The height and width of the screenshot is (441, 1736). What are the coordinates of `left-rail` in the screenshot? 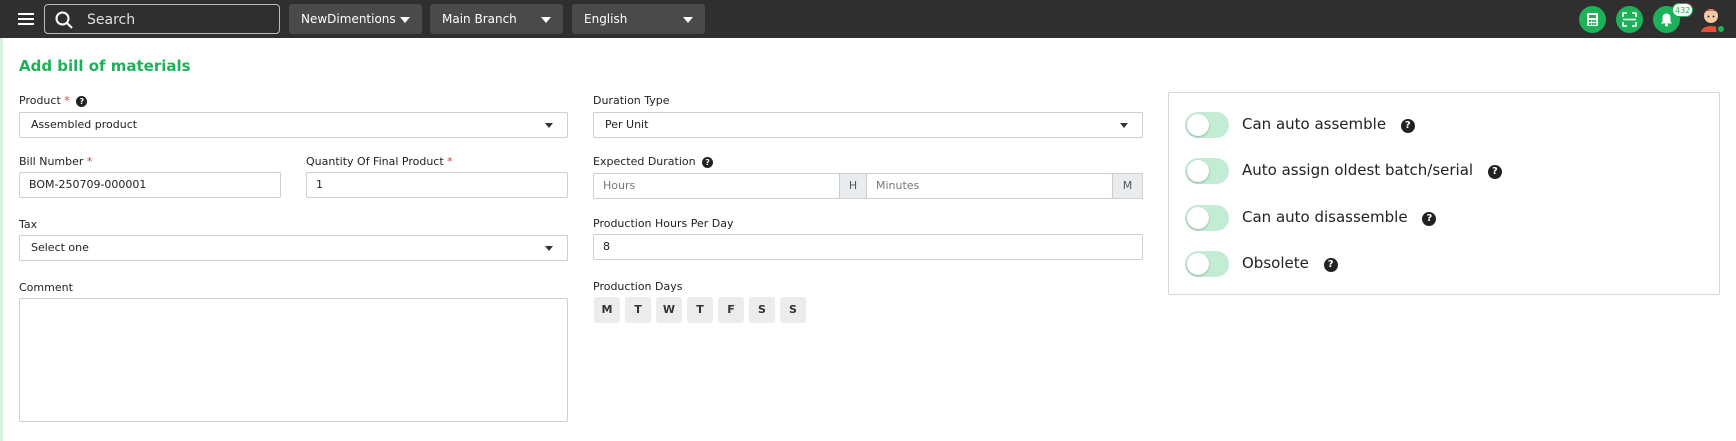 It's located at (1, 239).